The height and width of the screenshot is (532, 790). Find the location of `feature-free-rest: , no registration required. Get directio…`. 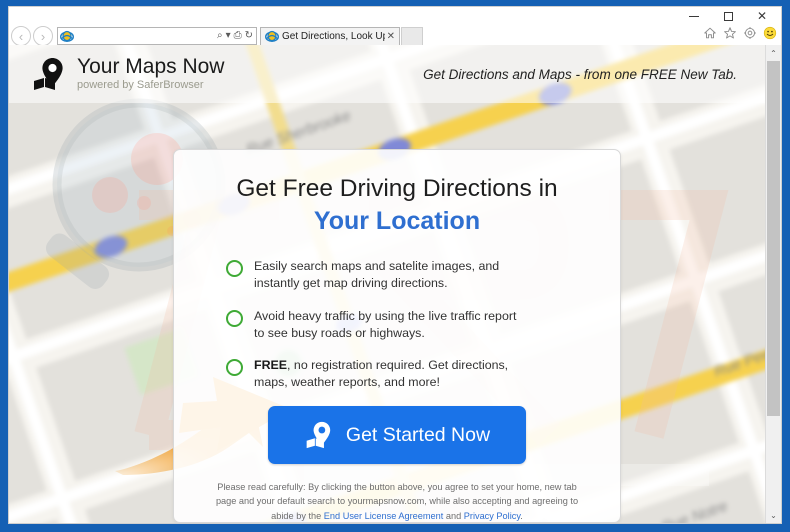

feature-free-rest: , no registration required. Get directio… is located at coordinates (381, 373).